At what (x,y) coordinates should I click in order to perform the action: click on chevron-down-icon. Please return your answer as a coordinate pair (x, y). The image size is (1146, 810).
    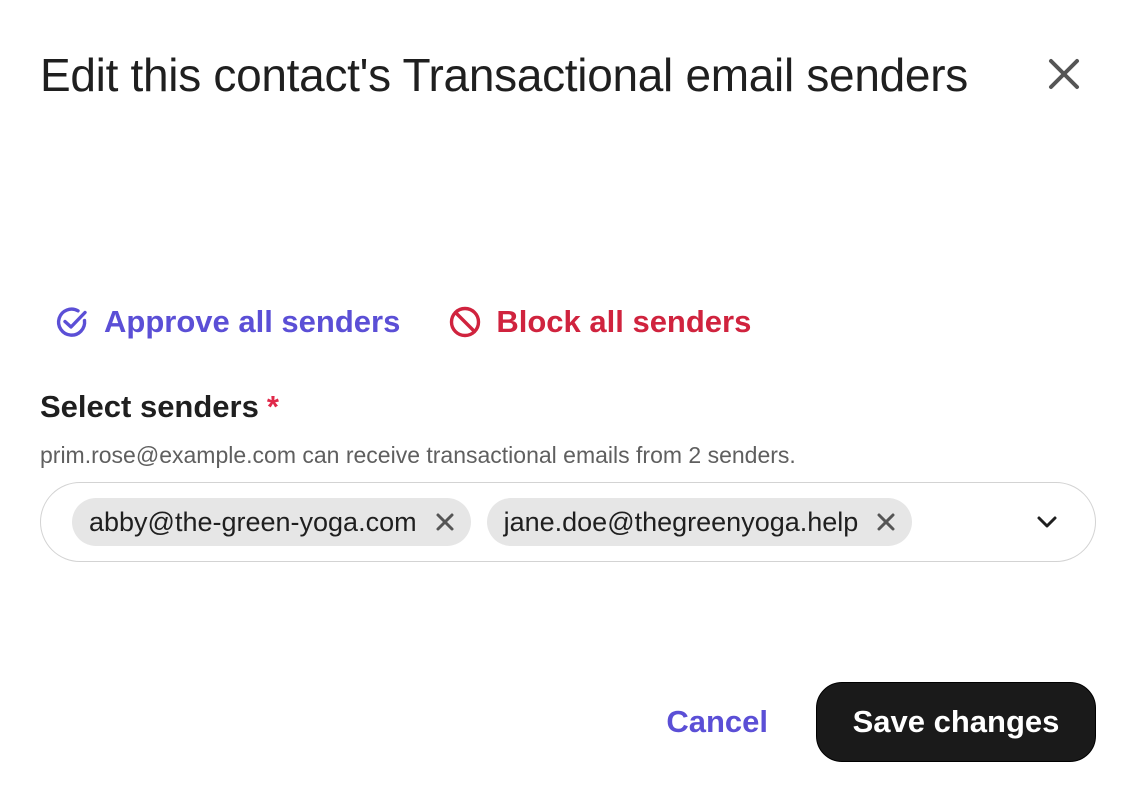
    Looking at the image, I should click on (1047, 522).